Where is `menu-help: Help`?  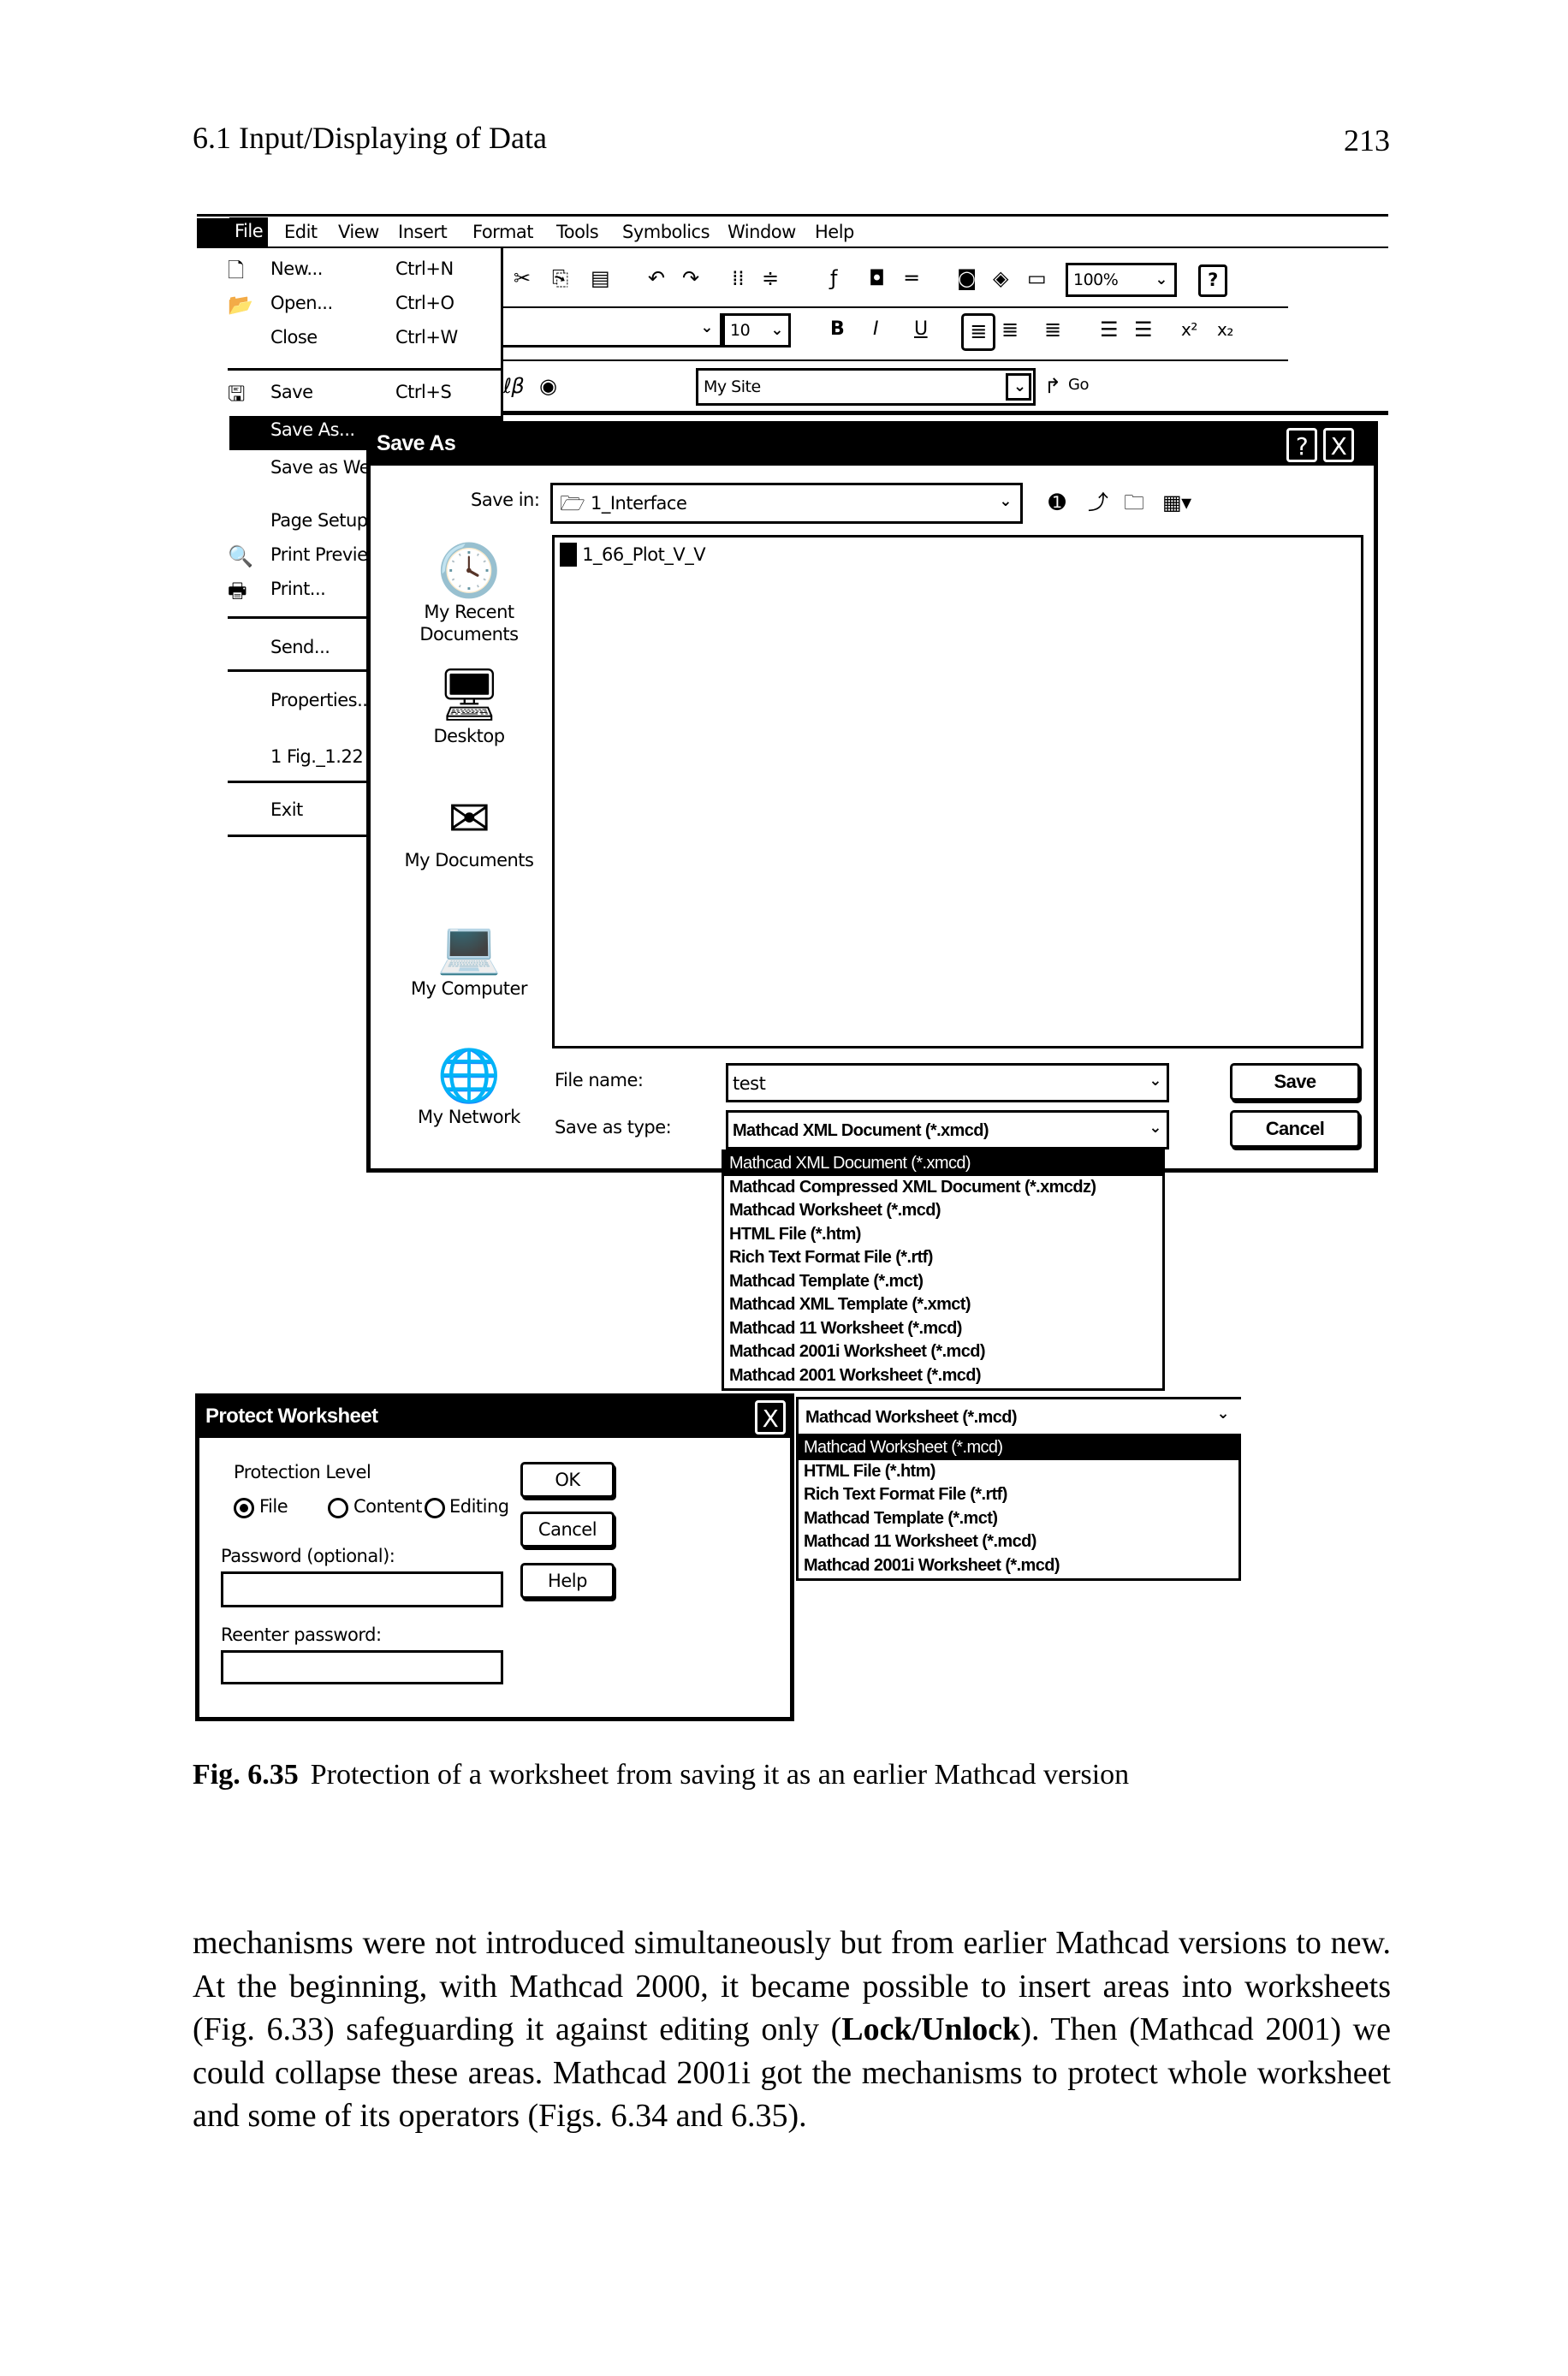 menu-help: Help is located at coordinates (834, 232).